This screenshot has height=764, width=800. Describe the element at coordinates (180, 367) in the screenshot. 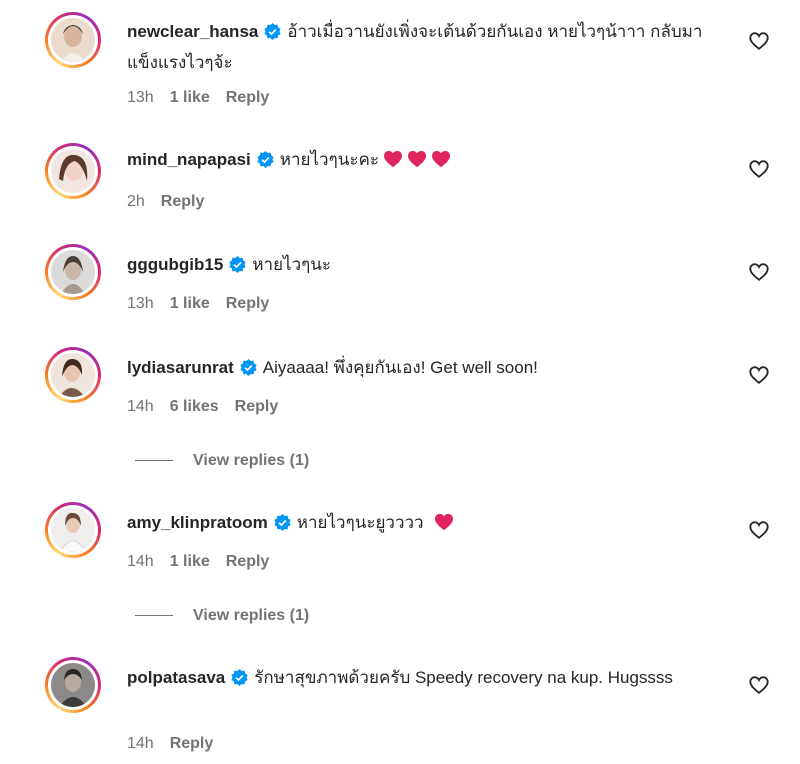

I see `comment-username: lydiasarunrat` at that location.